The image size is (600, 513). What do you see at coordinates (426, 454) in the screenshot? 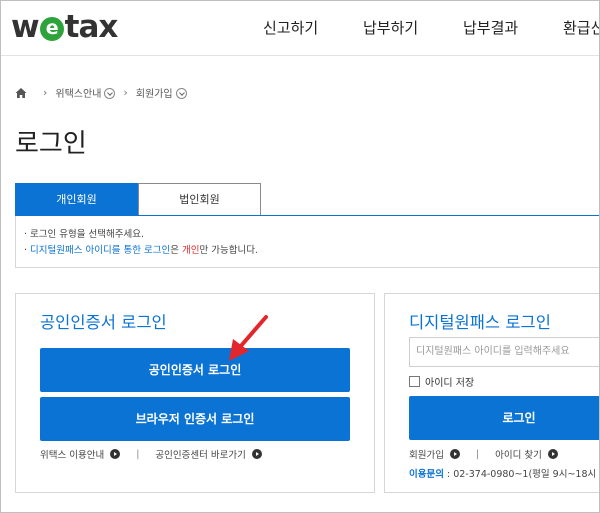
I see `link-signup: 회원가입` at bounding box center [426, 454].